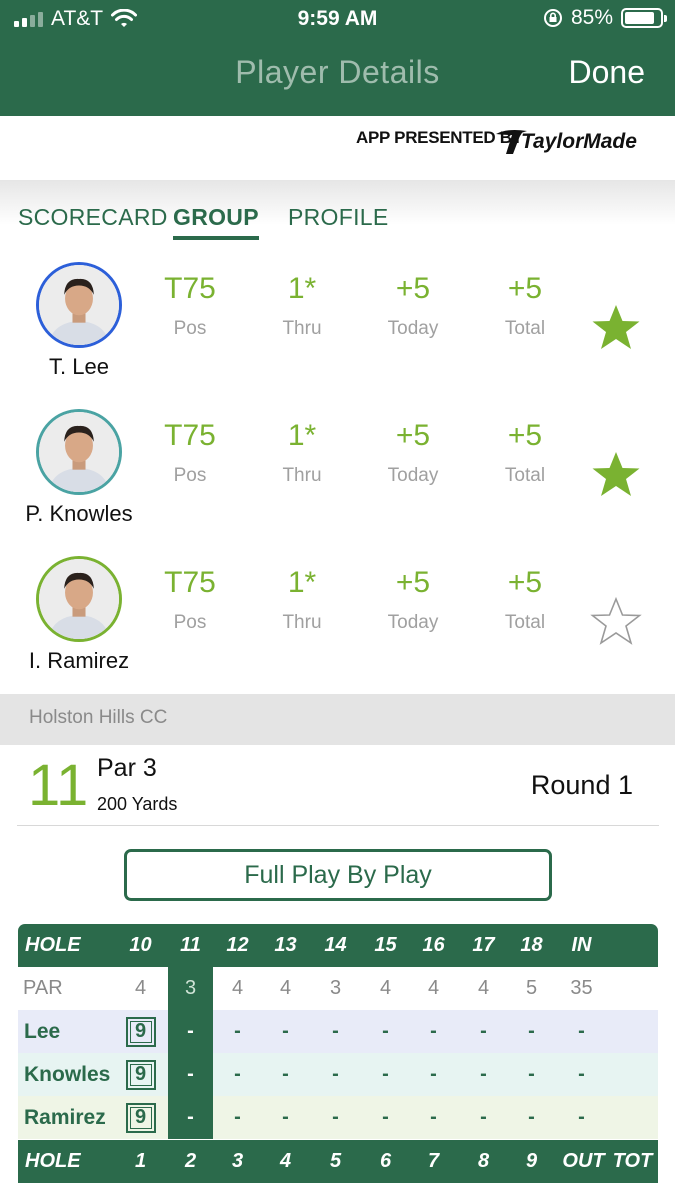  What do you see at coordinates (581, 785) in the screenshot?
I see `round-label: Round 1` at bounding box center [581, 785].